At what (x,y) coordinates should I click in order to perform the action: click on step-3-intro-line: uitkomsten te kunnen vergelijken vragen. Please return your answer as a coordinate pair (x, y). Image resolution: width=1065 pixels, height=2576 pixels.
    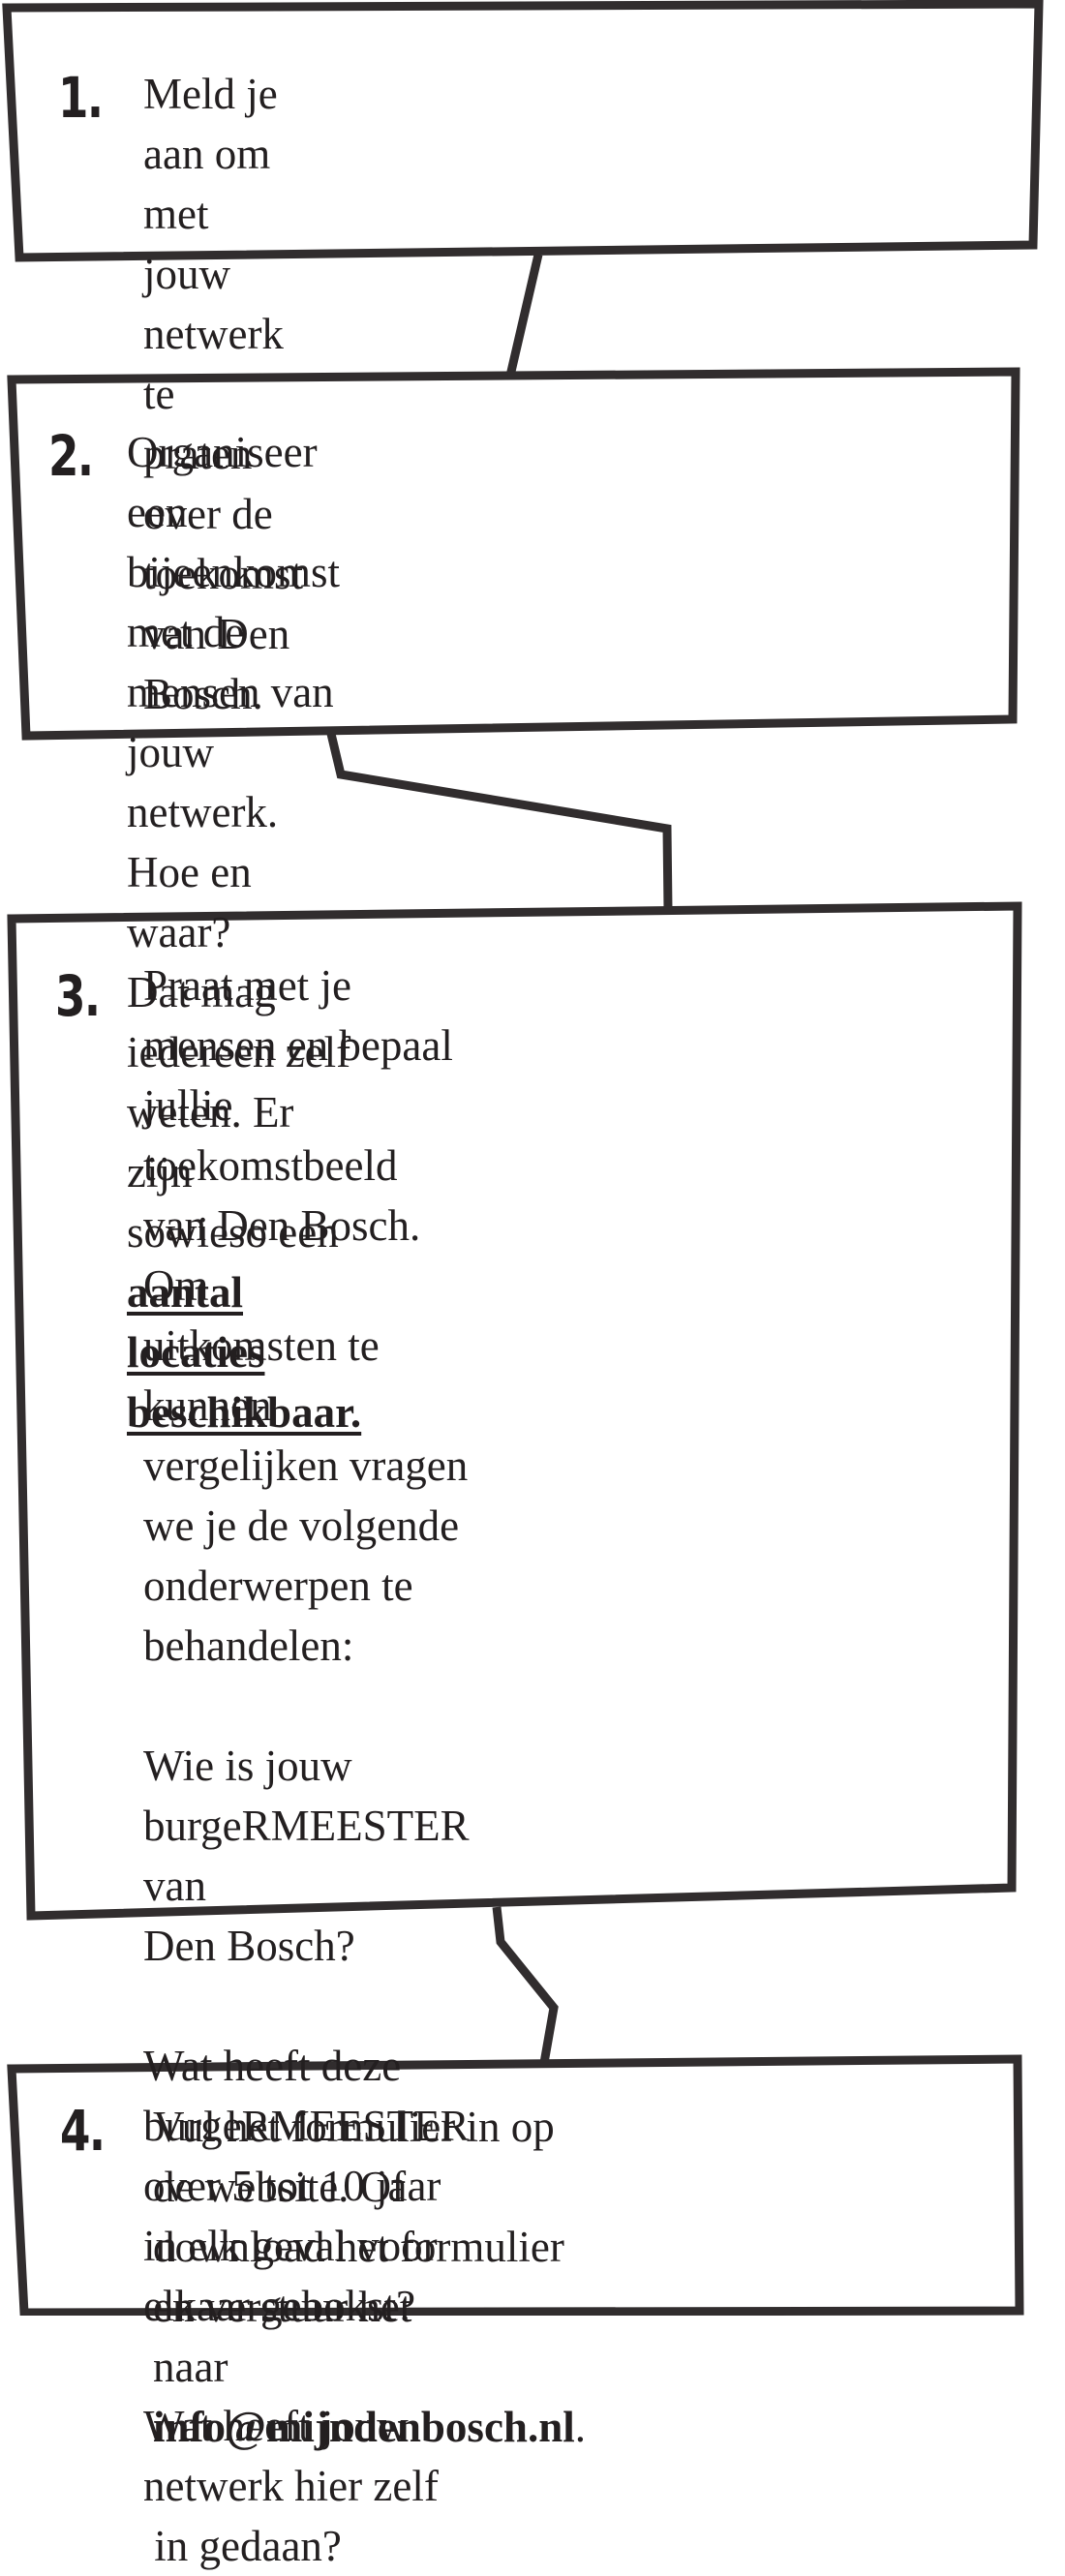
    Looking at the image, I should click on (306, 1405).